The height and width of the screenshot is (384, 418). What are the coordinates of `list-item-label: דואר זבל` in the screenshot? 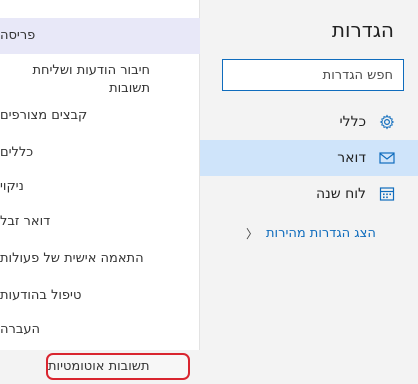 It's located at (25, 221).